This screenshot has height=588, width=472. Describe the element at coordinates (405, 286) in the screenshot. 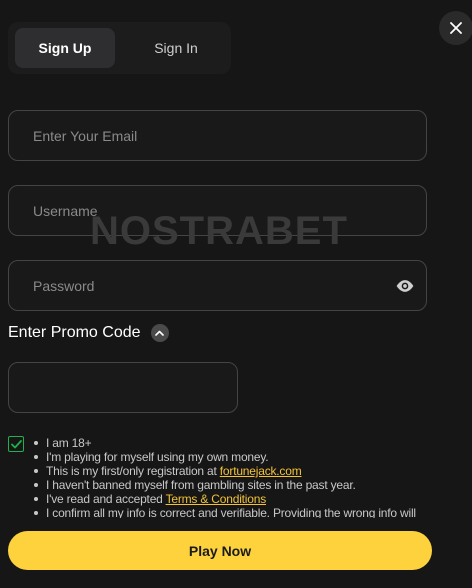

I see `eye-icon` at that location.